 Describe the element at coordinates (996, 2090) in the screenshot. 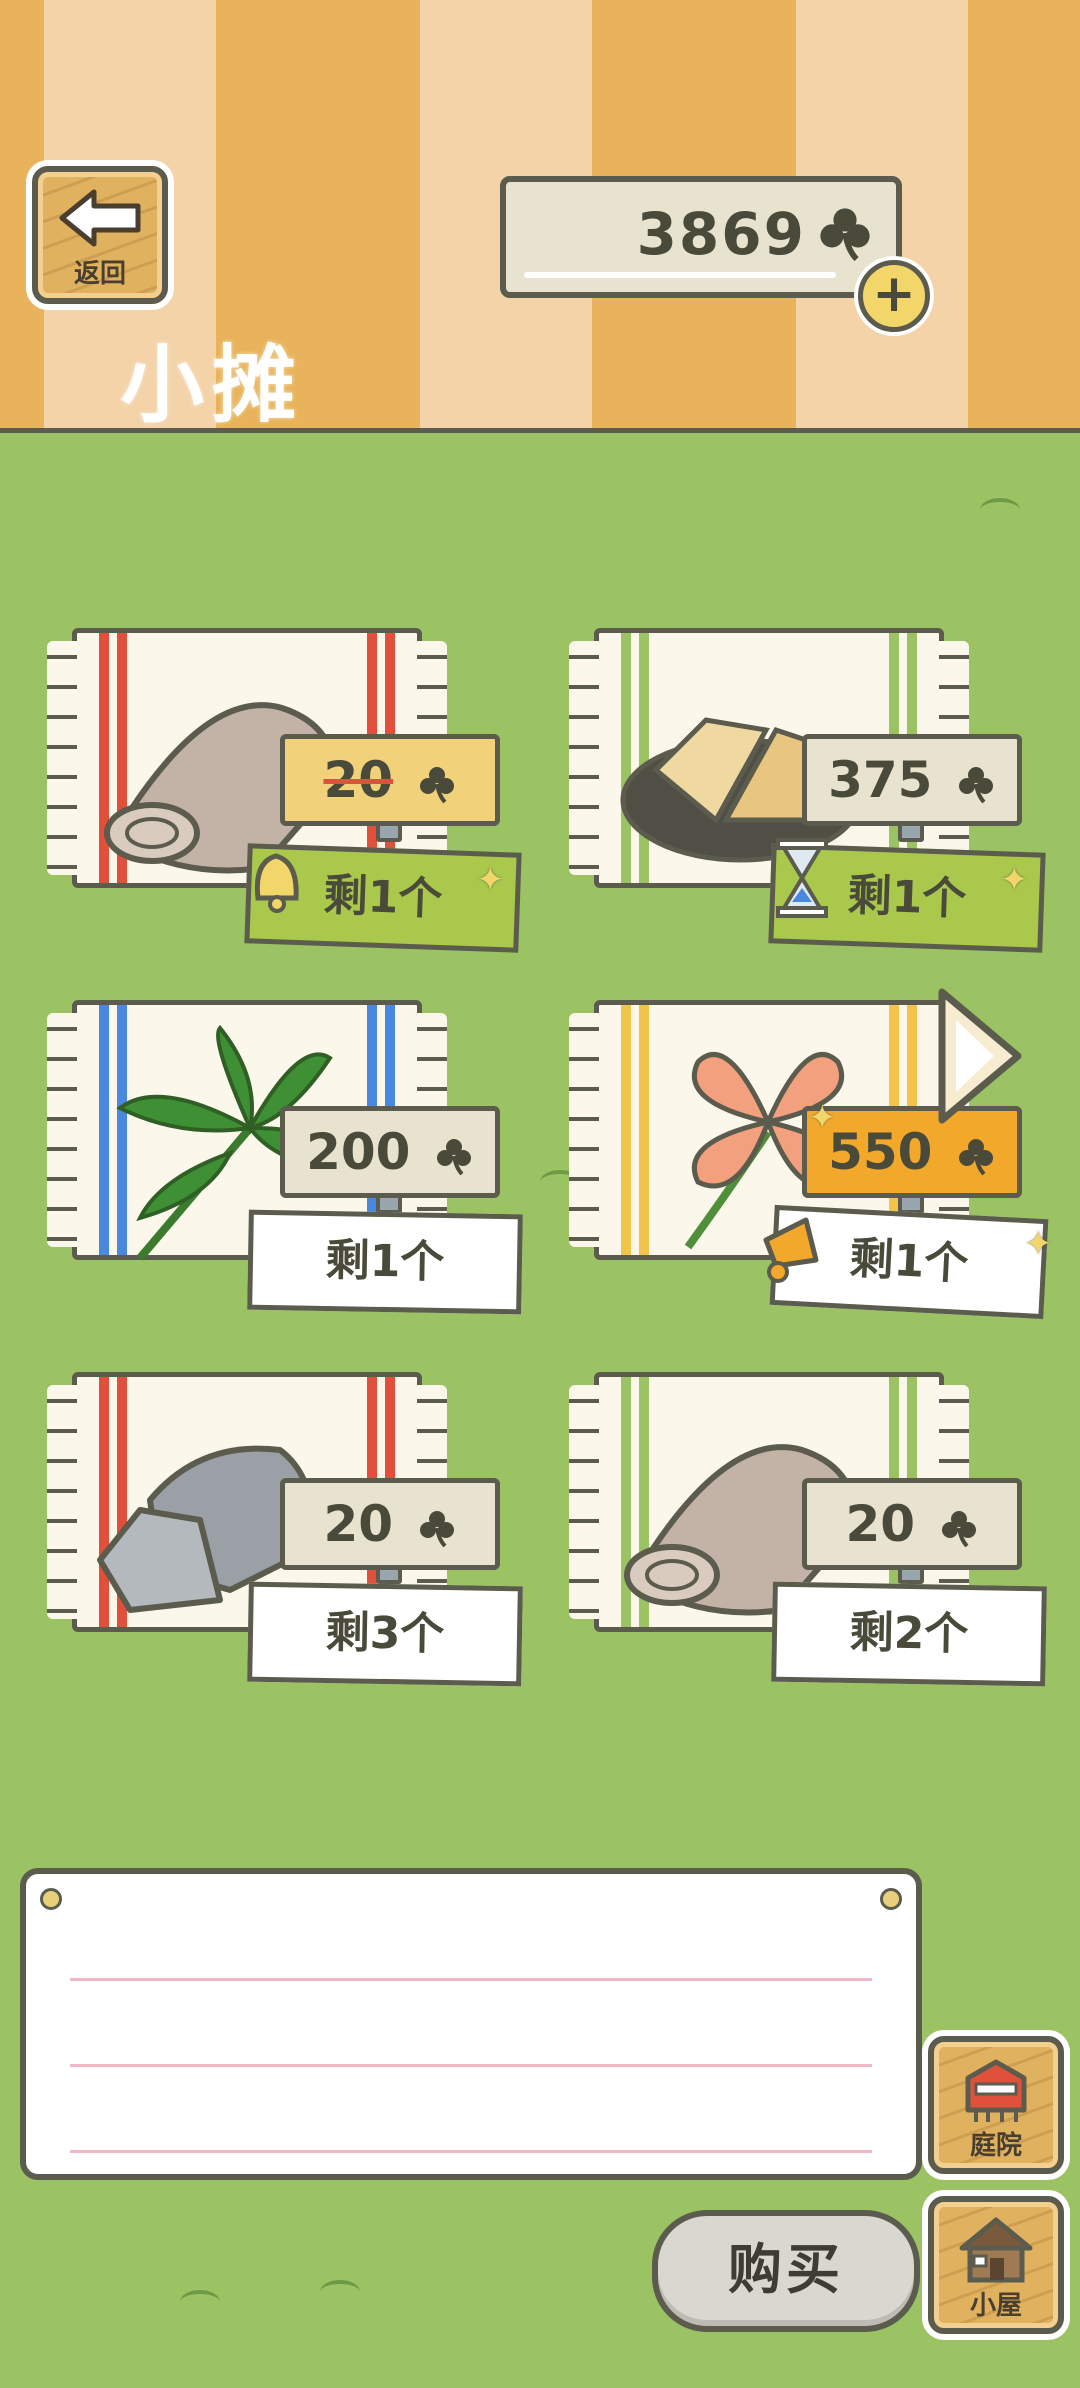

I see `courtyard-icon` at that location.